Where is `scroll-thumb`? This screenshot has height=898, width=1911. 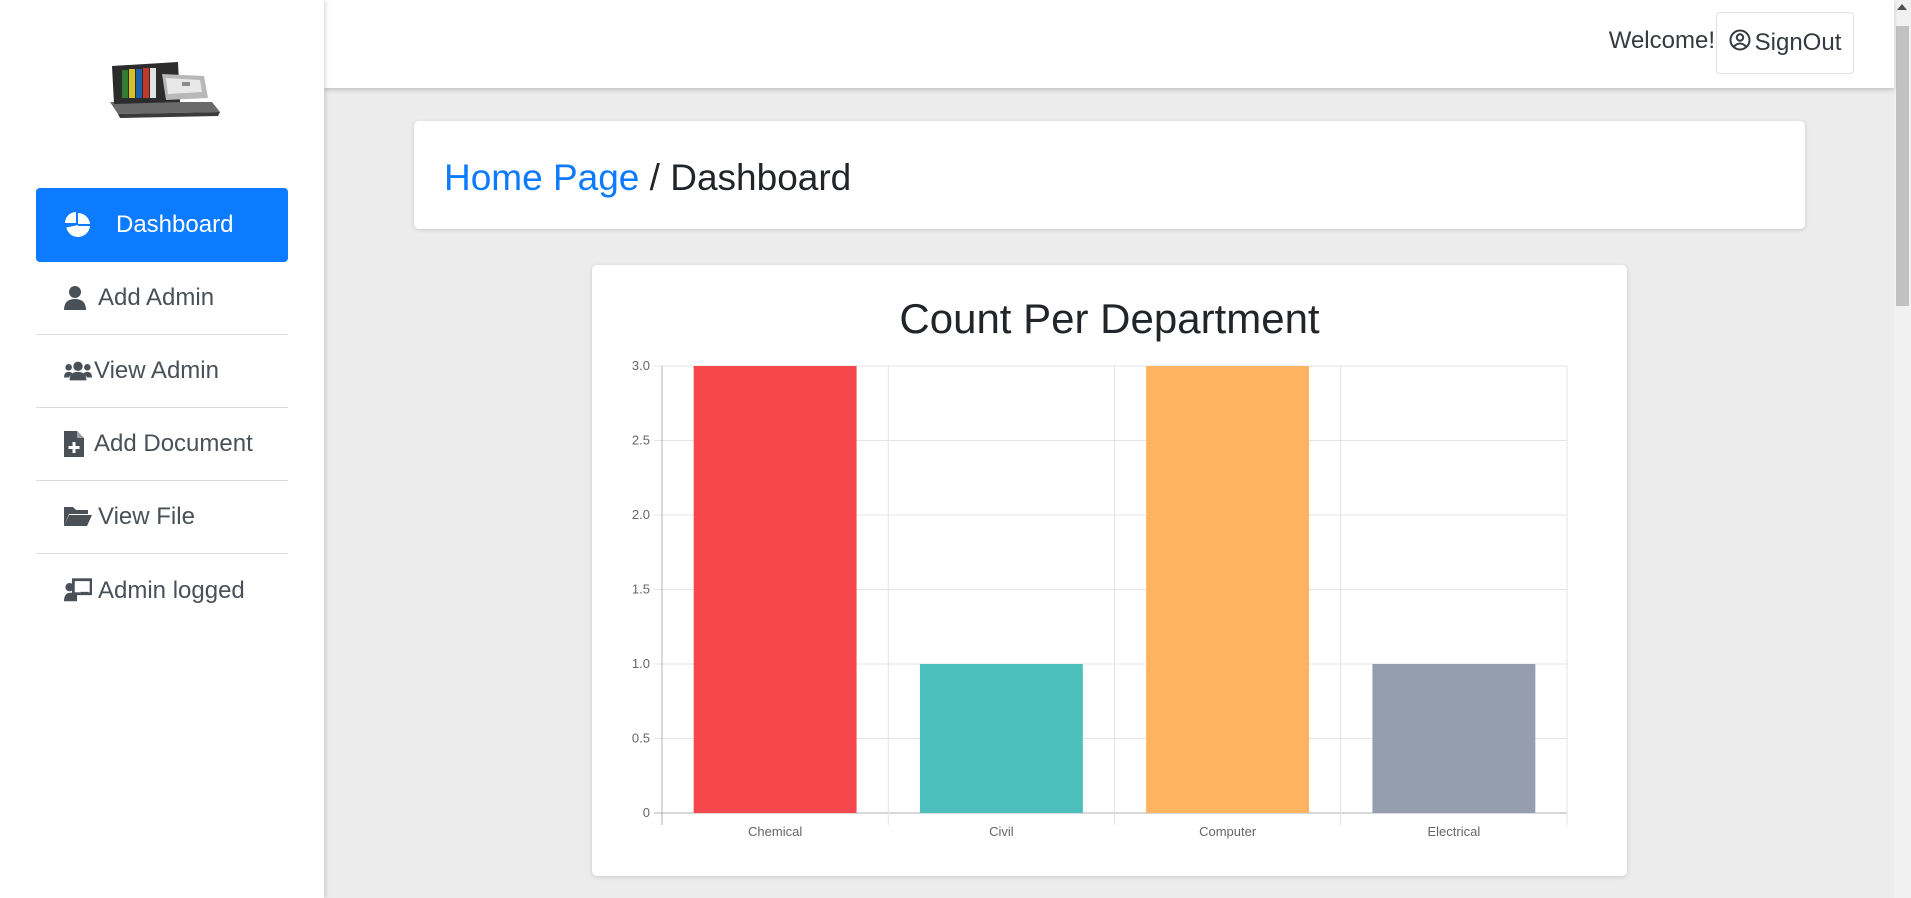
scroll-thumb is located at coordinates (1902, 166).